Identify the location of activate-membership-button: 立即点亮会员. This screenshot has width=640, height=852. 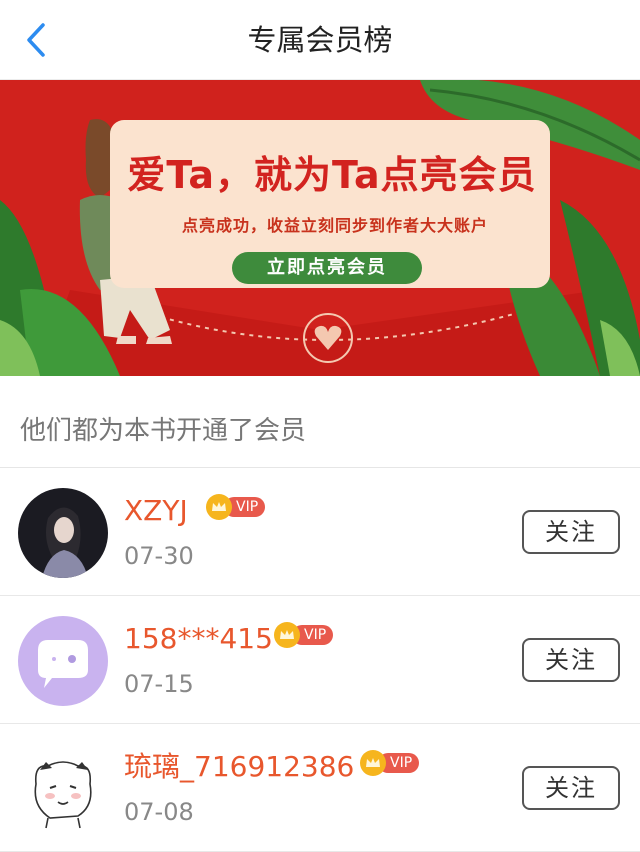
(327, 268).